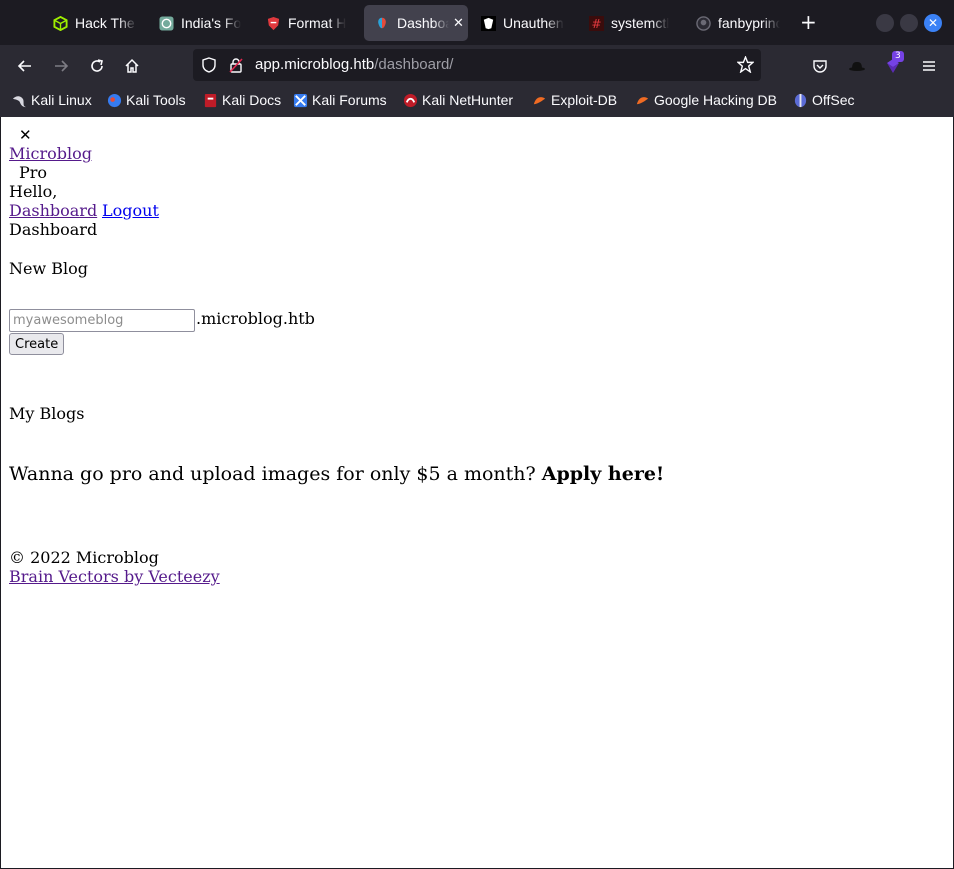  I want to click on bookmark-label: Exploit-DB, so click(584, 100).